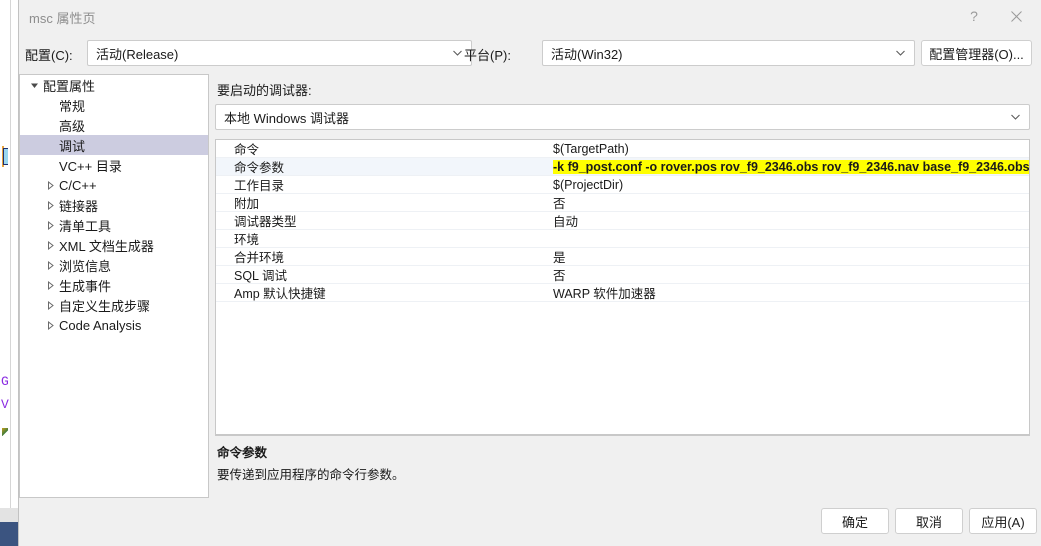 This screenshot has width=1041, height=546. I want to click on property-row: SQL 调试 否, so click(622, 275).